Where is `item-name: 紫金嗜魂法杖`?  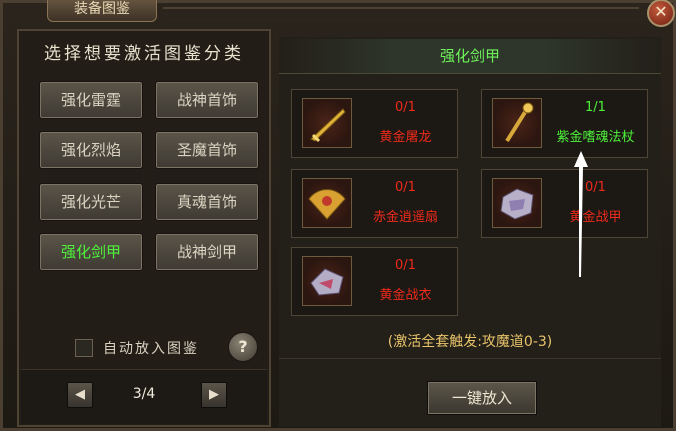 item-name: 紫金嗜魂法杖 is located at coordinates (595, 137).